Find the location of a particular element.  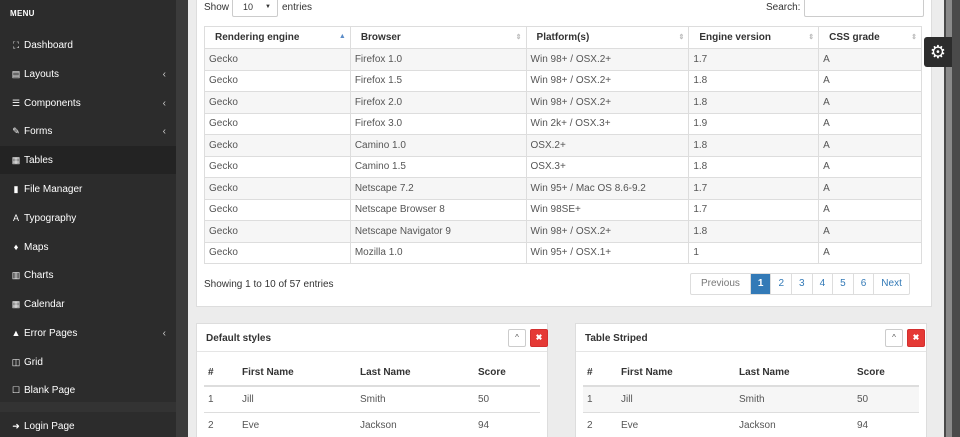

datatable-toolbar: Show 10 ▼ entries Search: is located at coordinates (564, 10).